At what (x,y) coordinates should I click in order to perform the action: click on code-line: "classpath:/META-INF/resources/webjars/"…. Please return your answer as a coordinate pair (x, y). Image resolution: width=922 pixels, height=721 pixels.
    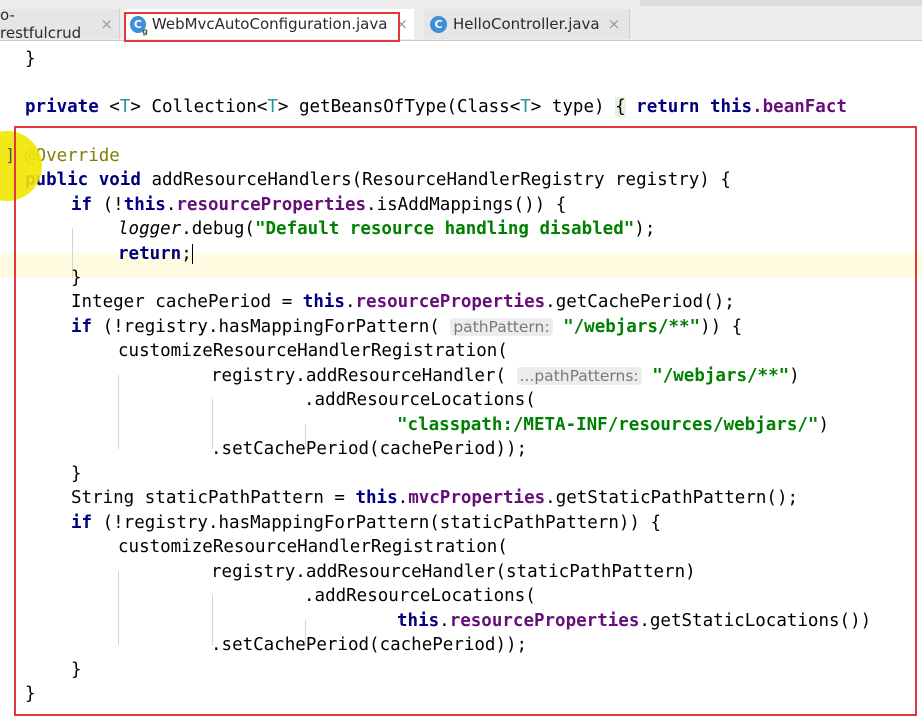
    Looking at the image, I should click on (613, 425).